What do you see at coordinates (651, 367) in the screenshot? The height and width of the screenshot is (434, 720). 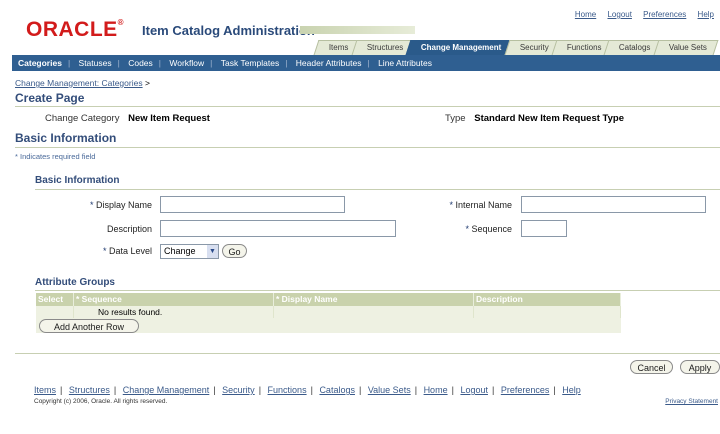 I see `cancel-button: Cancel` at bounding box center [651, 367].